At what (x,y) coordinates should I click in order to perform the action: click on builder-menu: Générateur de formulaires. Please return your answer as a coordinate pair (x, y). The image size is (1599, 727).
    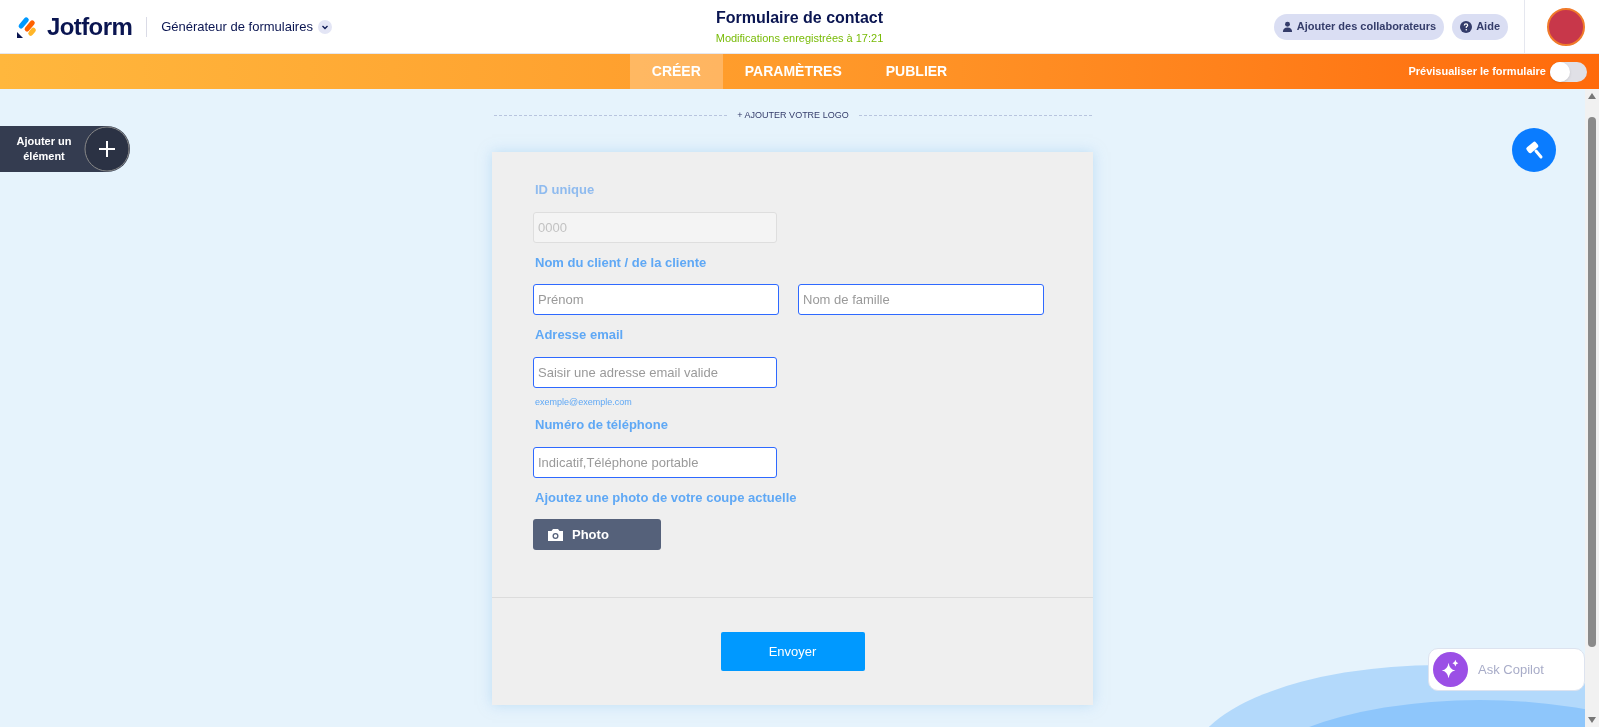
    Looking at the image, I should click on (246, 26).